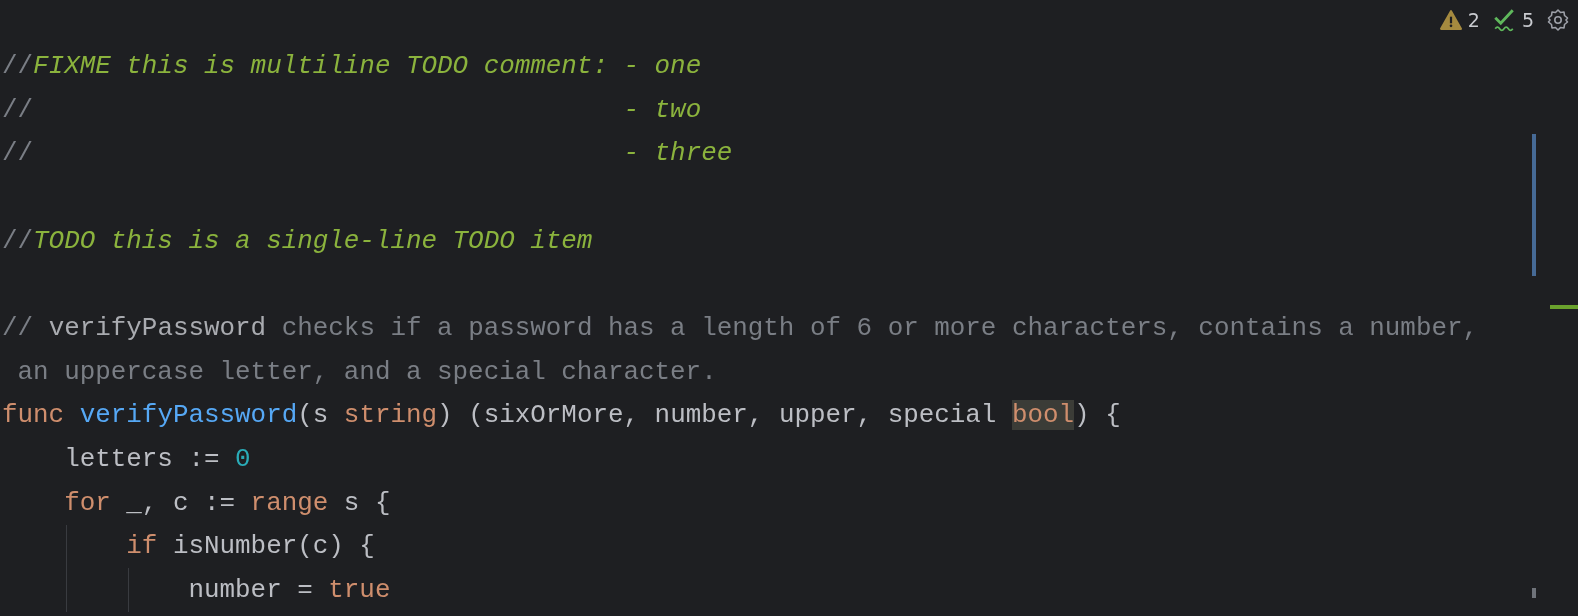 The width and height of the screenshot is (1578, 616). What do you see at coordinates (157, 460) in the screenshot?
I see `code-line: letters := 0` at bounding box center [157, 460].